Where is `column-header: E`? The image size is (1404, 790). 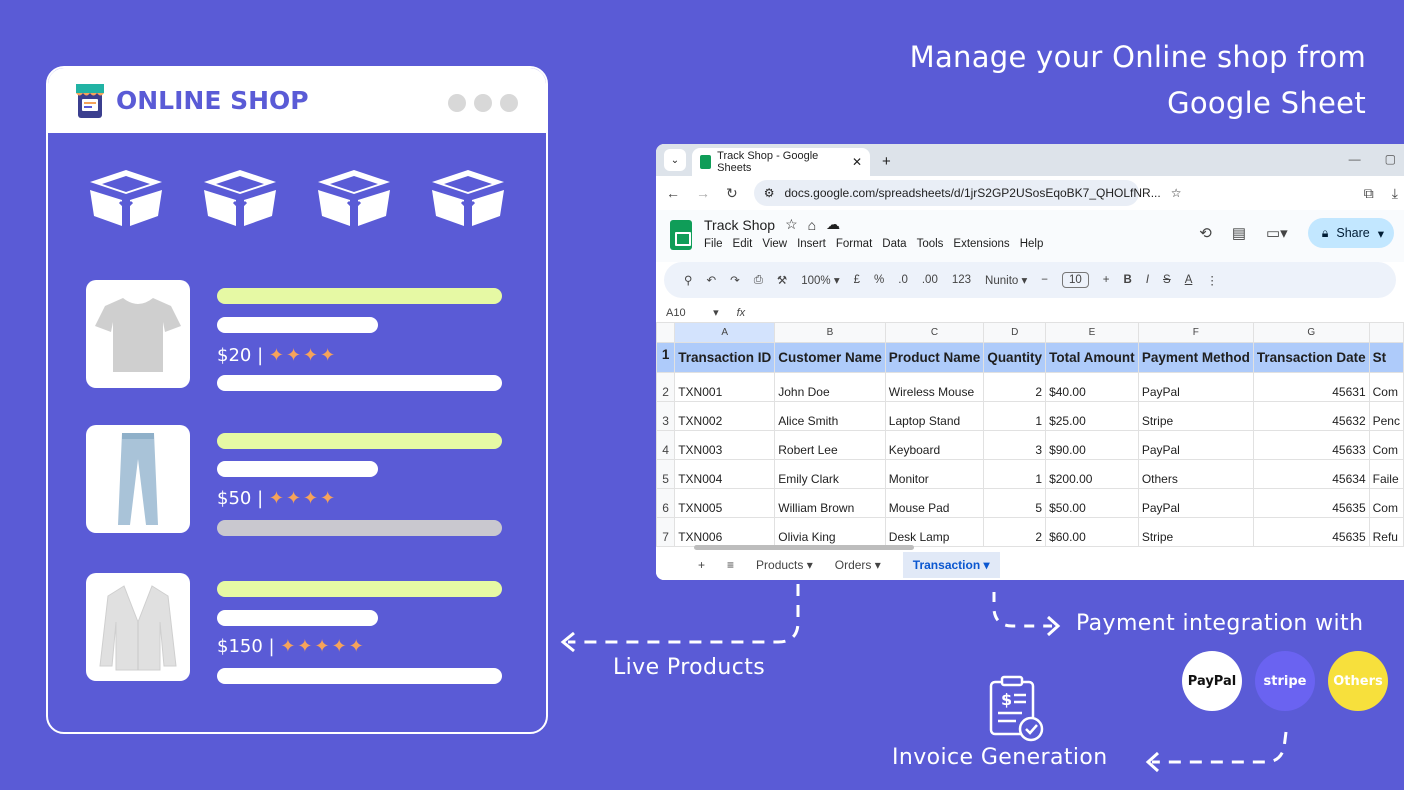 column-header: E is located at coordinates (1092, 332).